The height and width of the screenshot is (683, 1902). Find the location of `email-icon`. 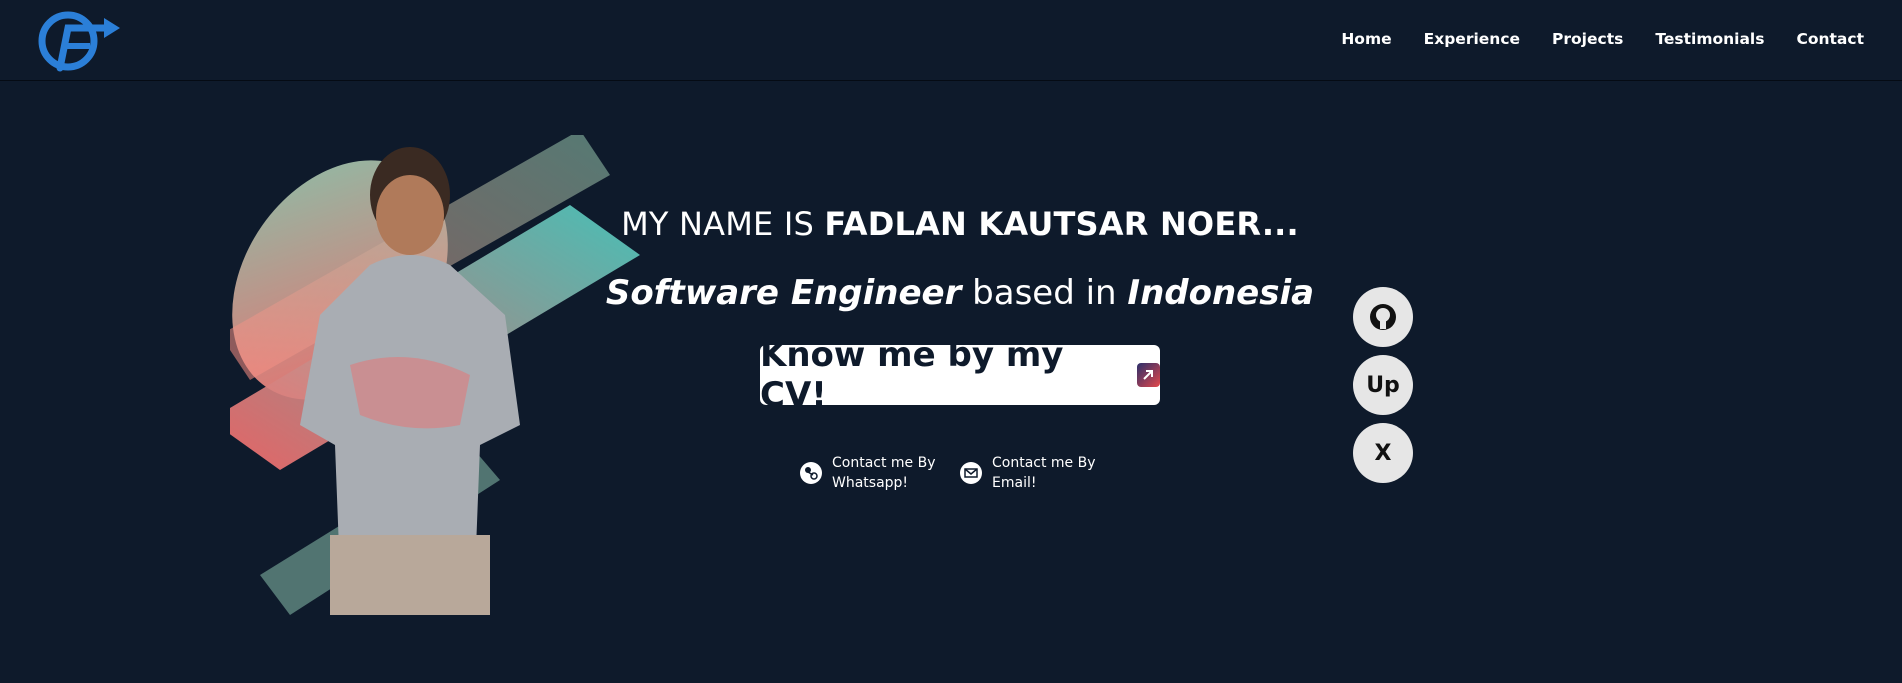

email-icon is located at coordinates (971, 473).